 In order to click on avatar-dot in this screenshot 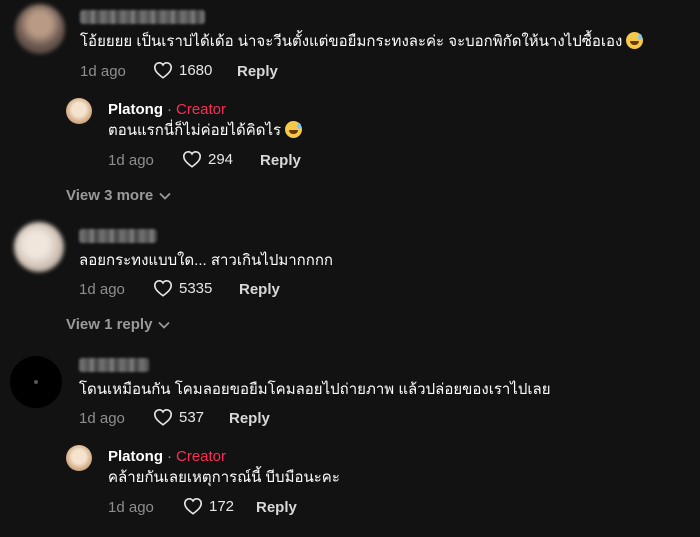, I will do `click(36, 382)`.